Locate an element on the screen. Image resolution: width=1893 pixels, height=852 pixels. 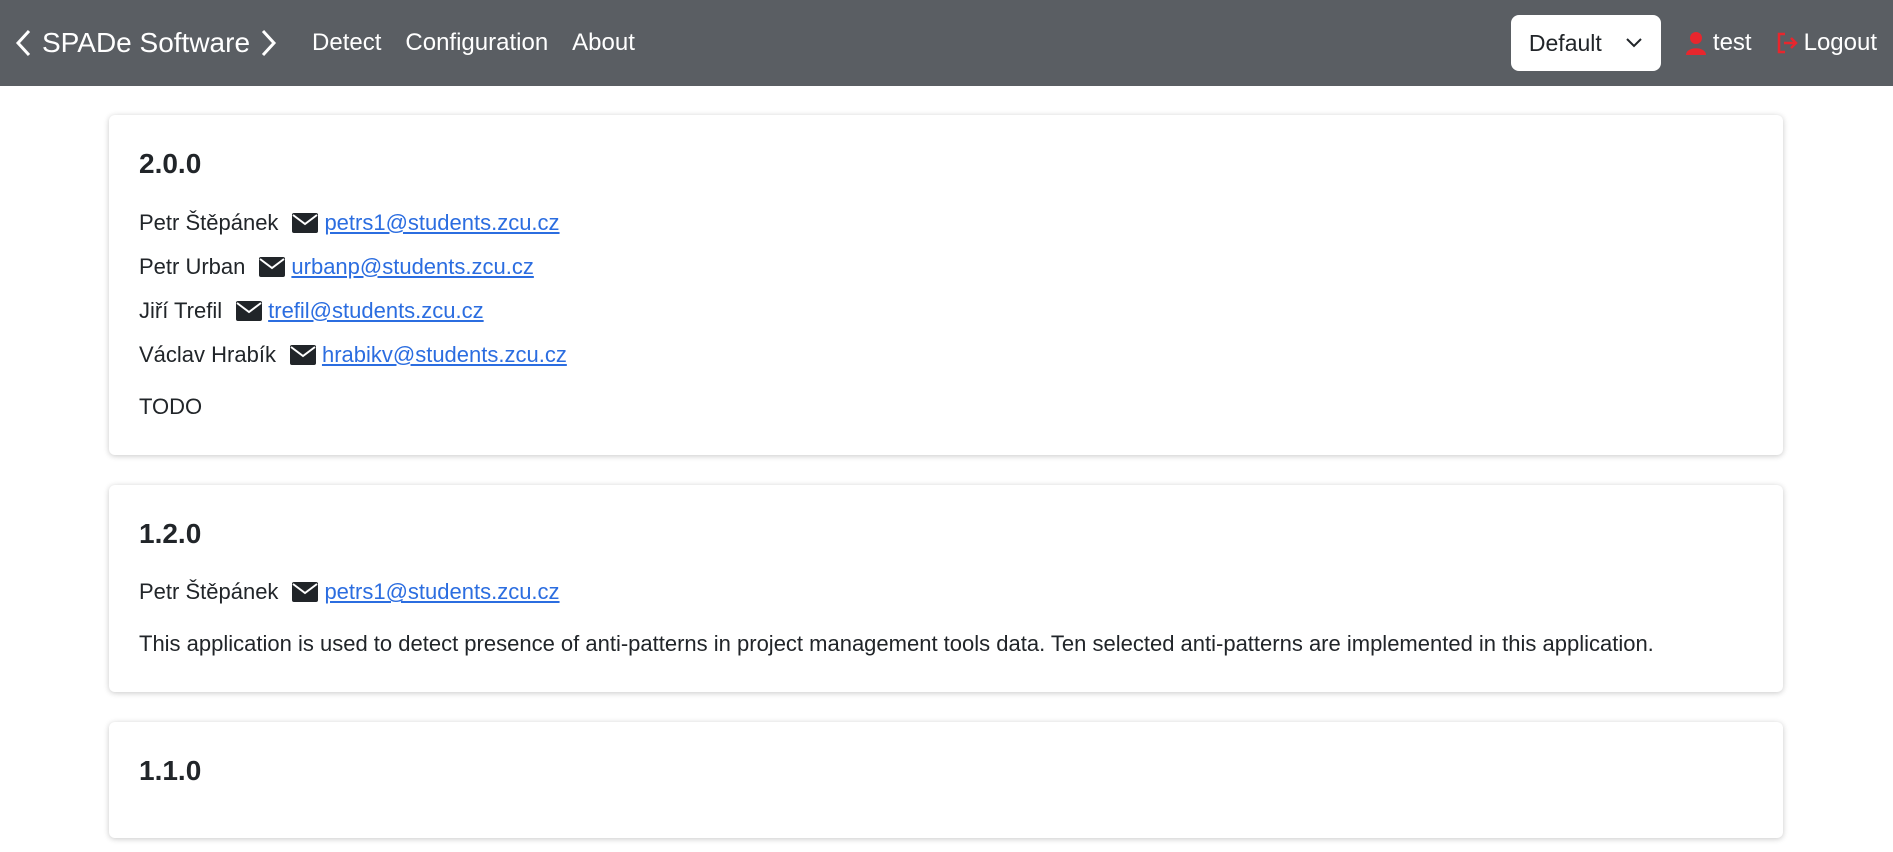
nav-link-about: About is located at coordinates (603, 43).